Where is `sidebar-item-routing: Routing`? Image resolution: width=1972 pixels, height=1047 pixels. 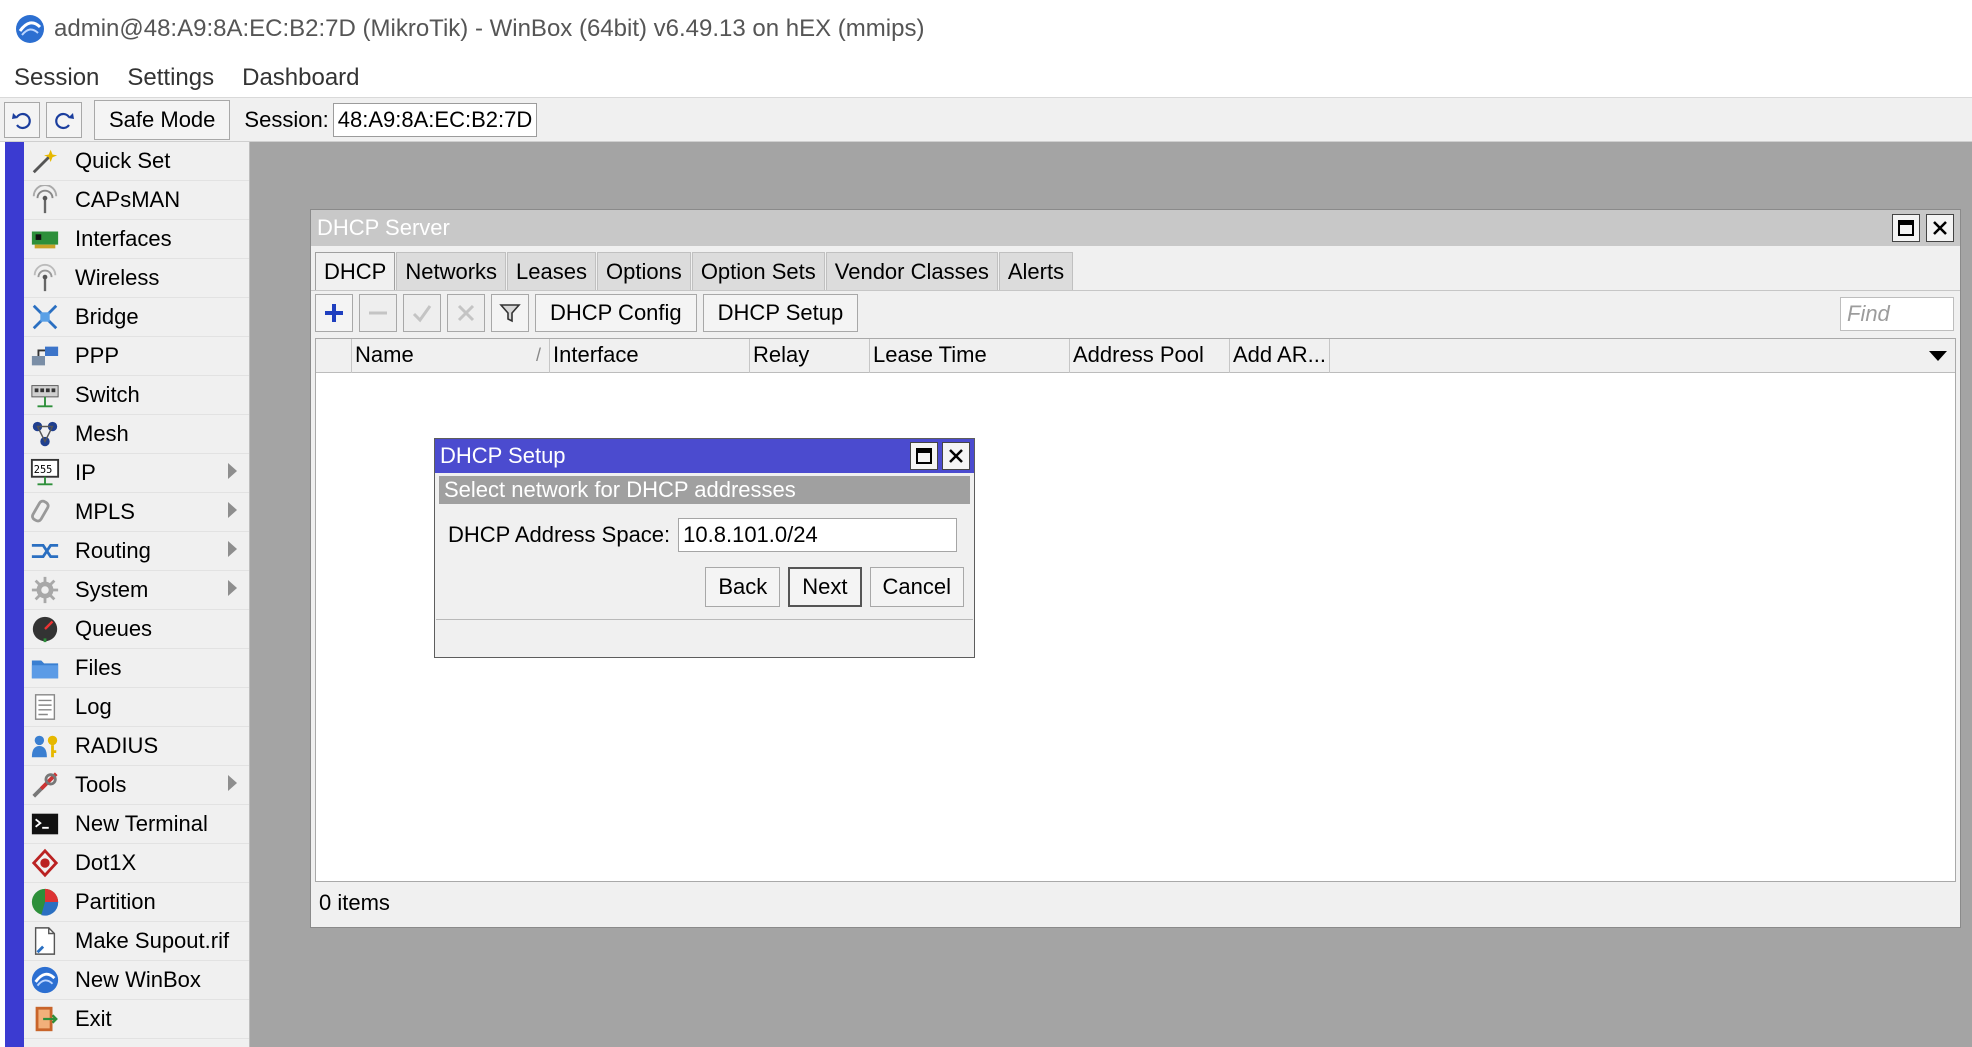
sidebar-item-routing: Routing is located at coordinates (136, 551).